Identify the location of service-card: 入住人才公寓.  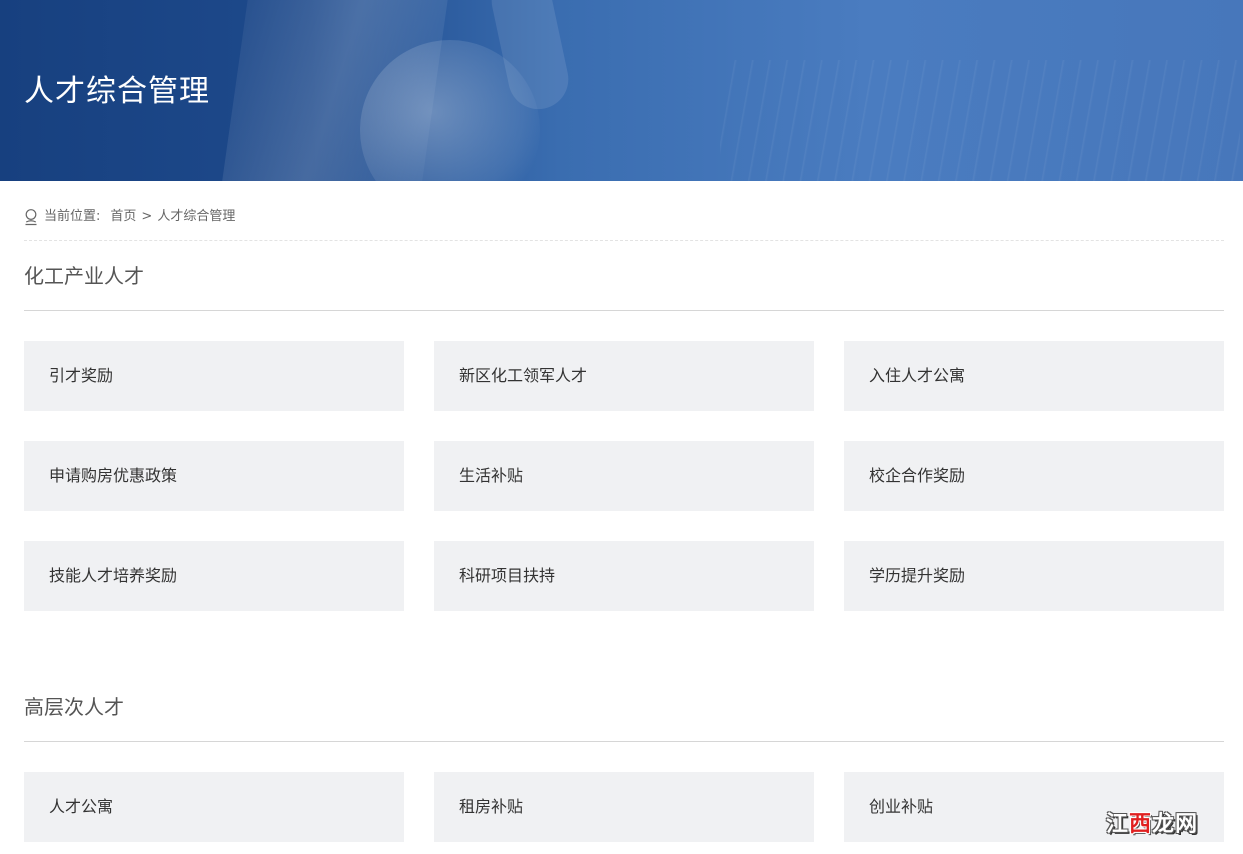
(1034, 376).